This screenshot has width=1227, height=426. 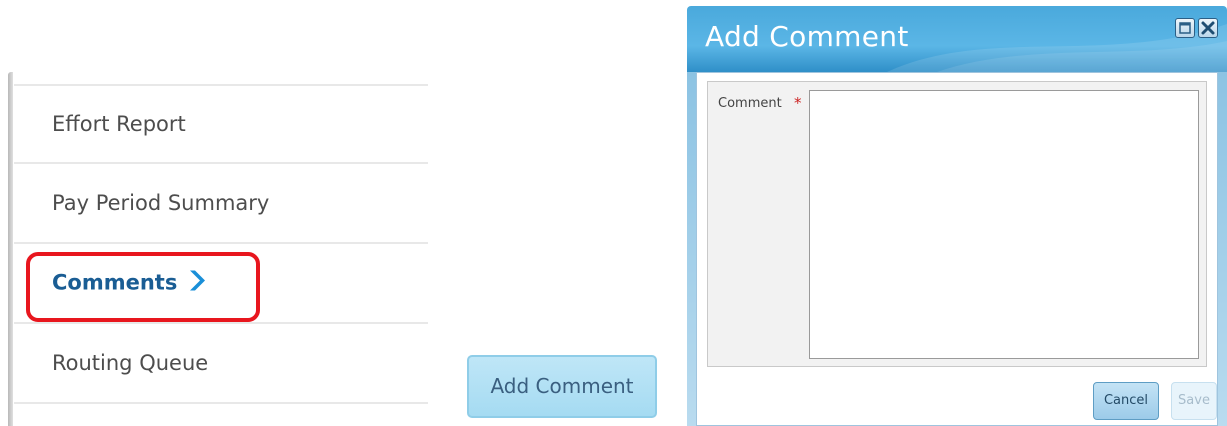 I want to click on save-button: Save, so click(x=1194, y=401).